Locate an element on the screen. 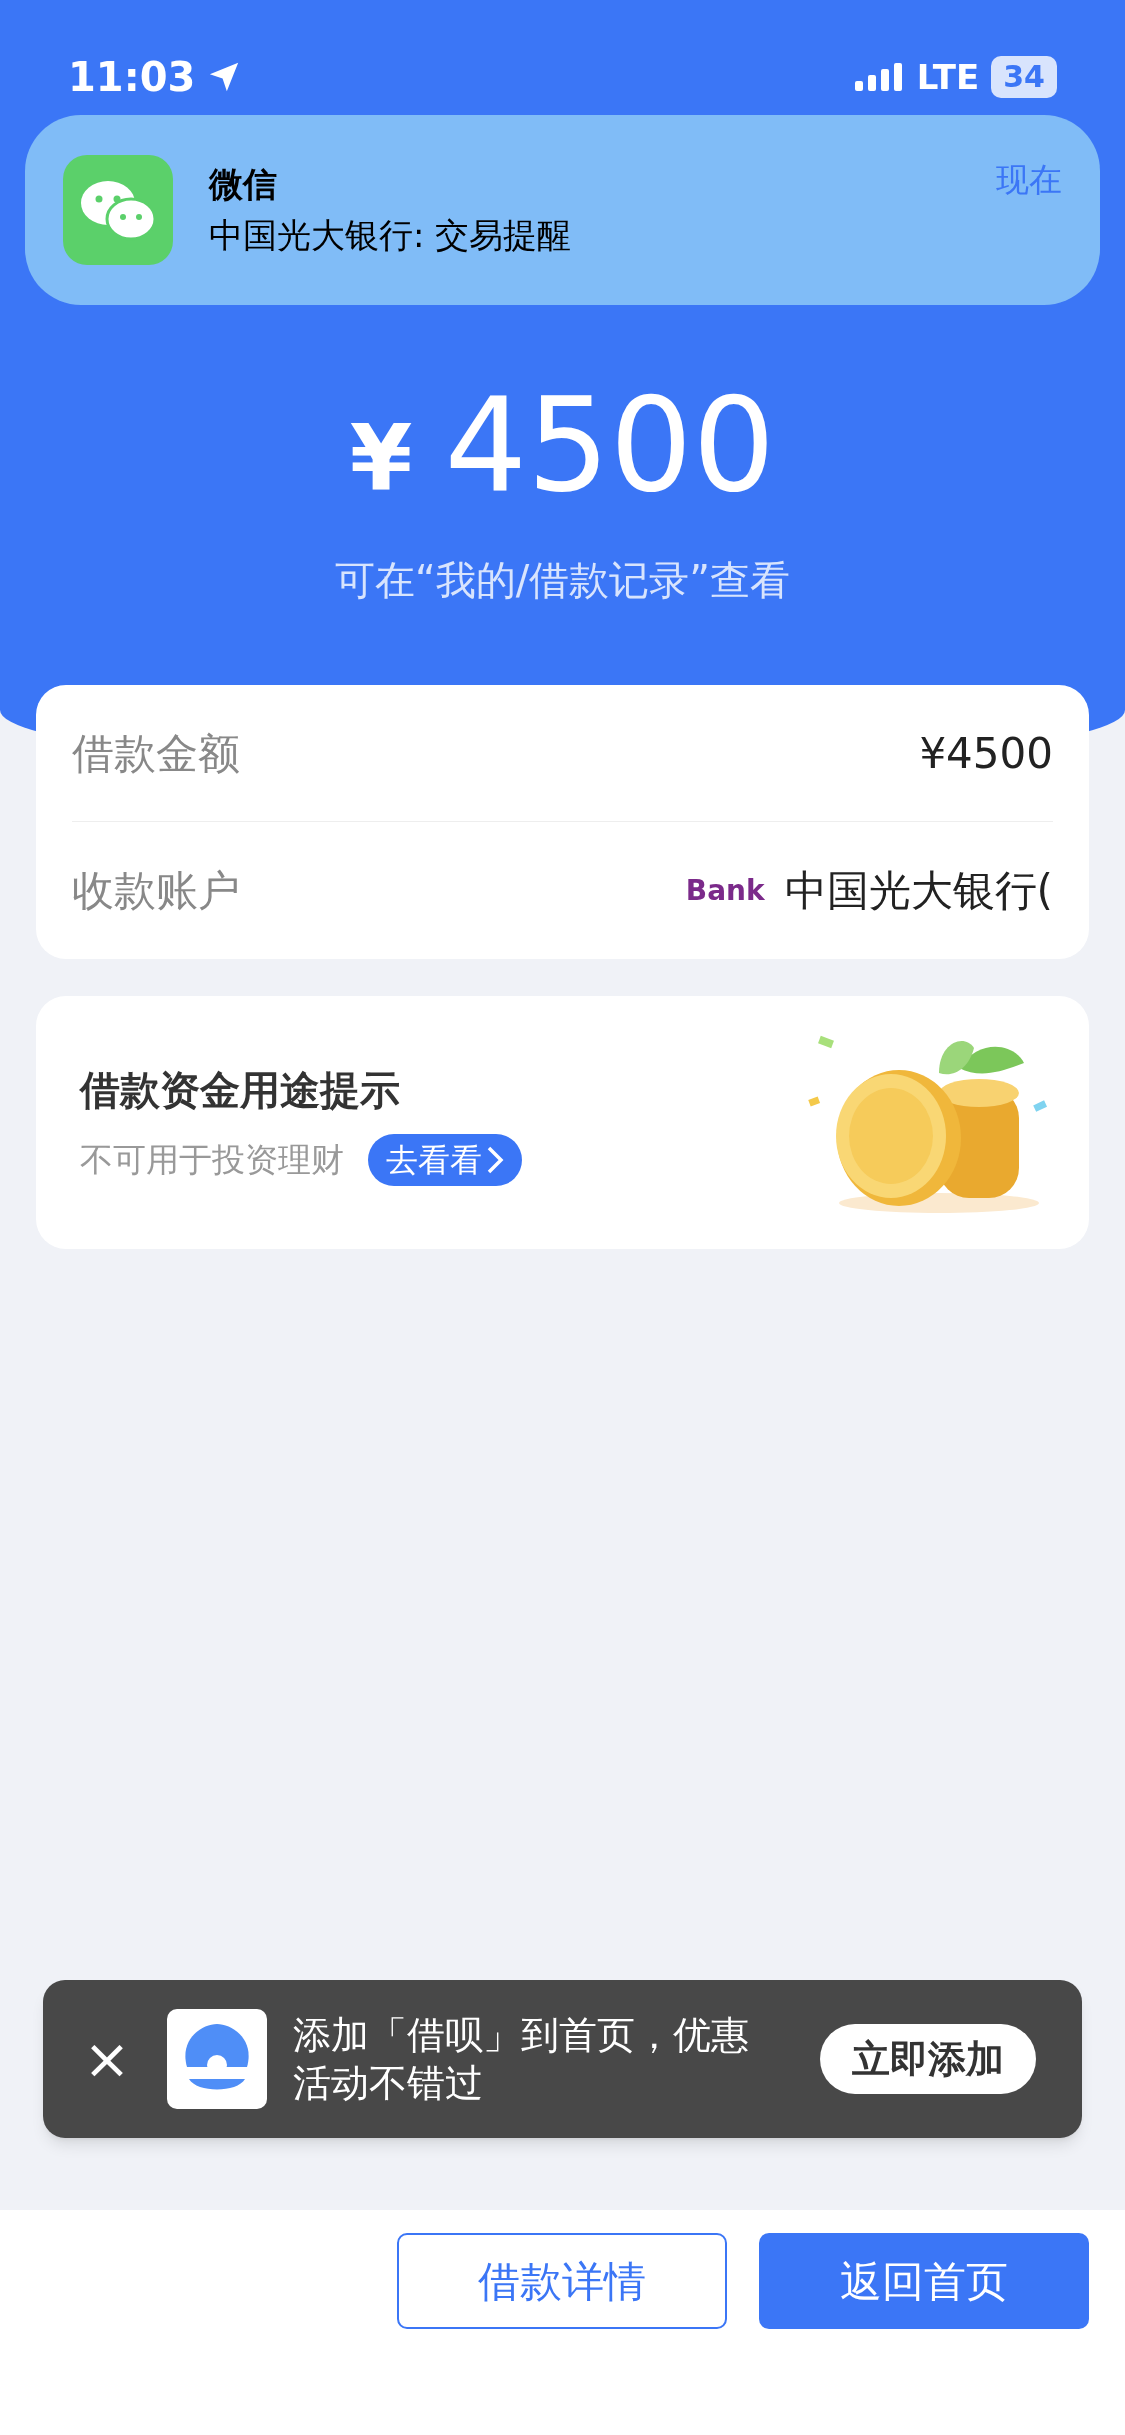 The height and width of the screenshot is (2435, 1125). notification-app: 微信 is located at coordinates (243, 184).